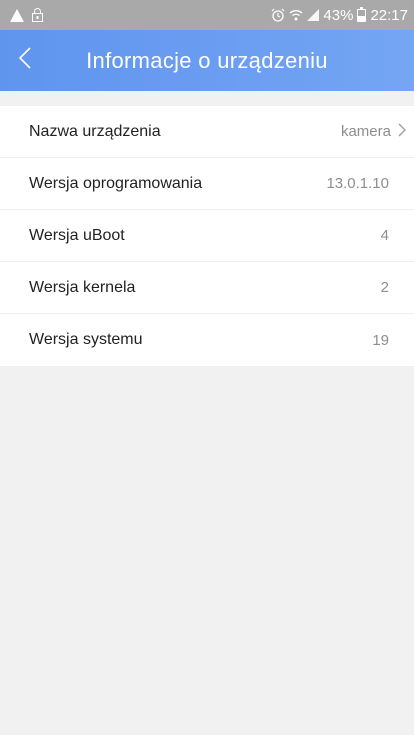 This screenshot has width=414, height=735. What do you see at coordinates (207, 132) in the screenshot?
I see `row-device-name: Nazwa urządzenia kamera` at bounding box center [207, 132].